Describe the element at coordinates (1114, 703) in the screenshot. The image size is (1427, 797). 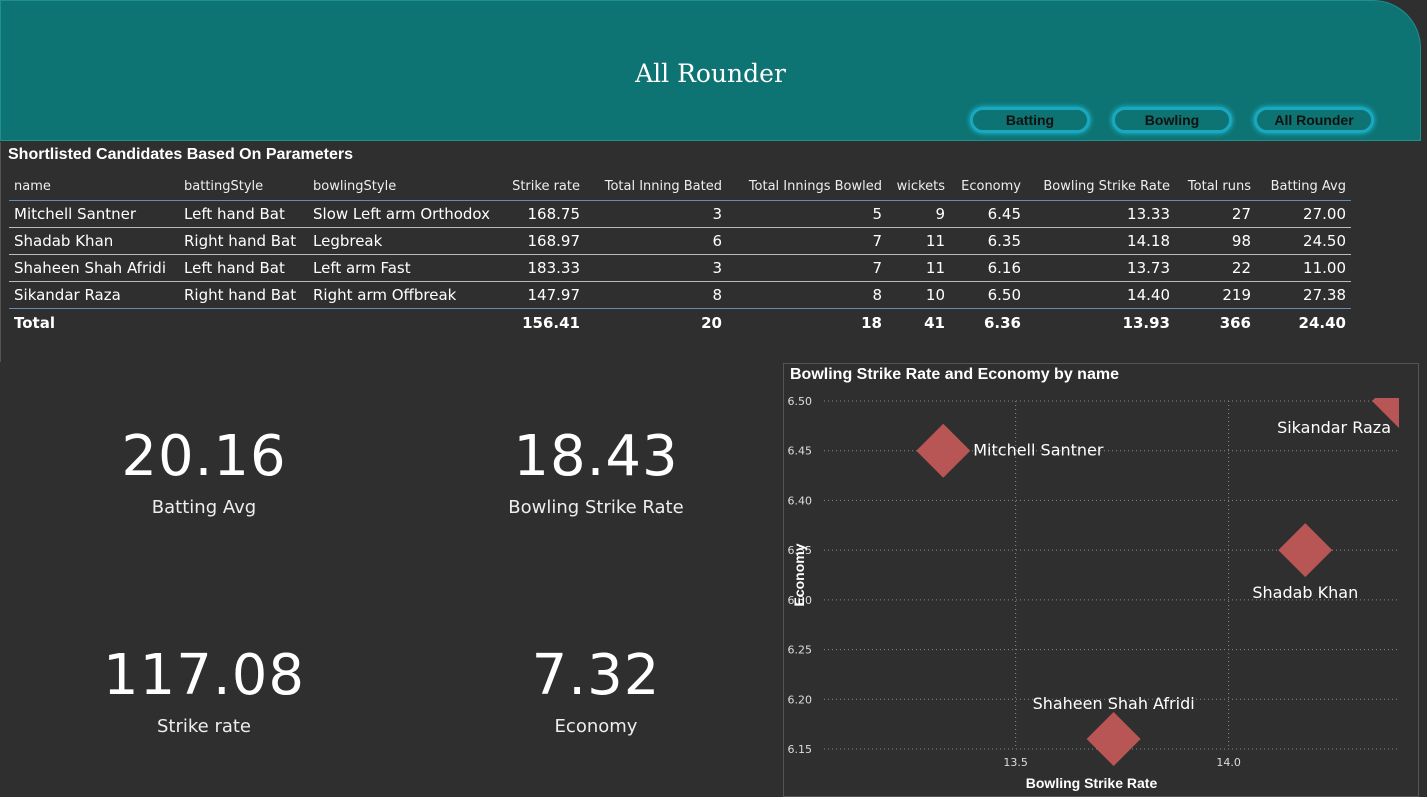
I see `point-label: Shaheen Shah Afridi` at that location.